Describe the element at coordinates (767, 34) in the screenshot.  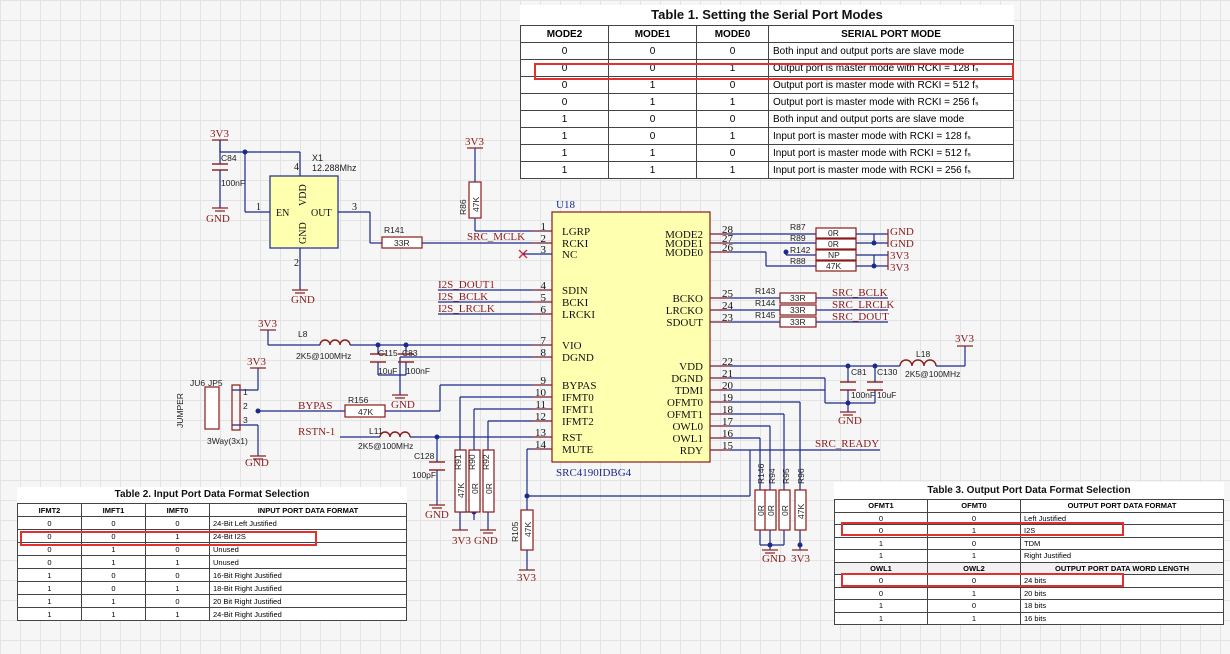
I see `table1-header-row: MODE2 MODE1 MODE0 SERIAL PORT MODE` at that location.